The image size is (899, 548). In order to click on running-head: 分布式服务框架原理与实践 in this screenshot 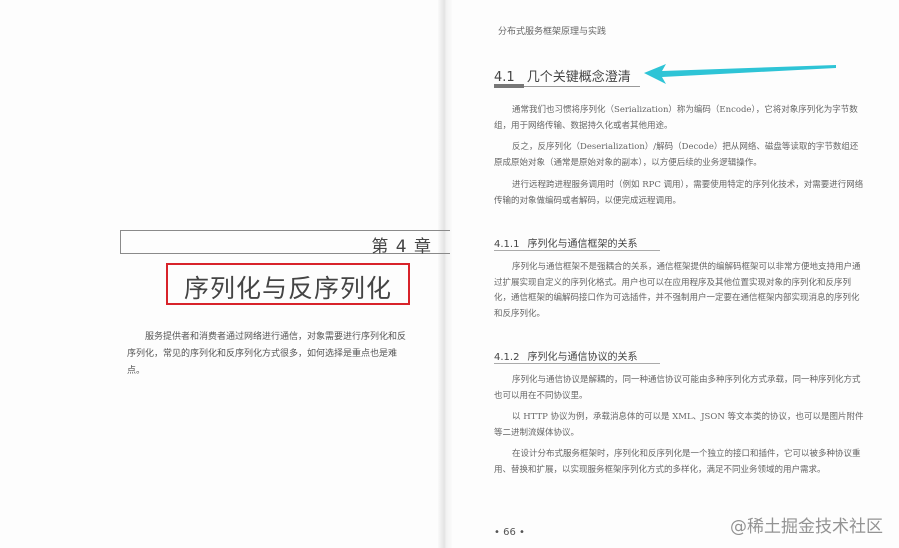, I will do `click(552, 32)`.